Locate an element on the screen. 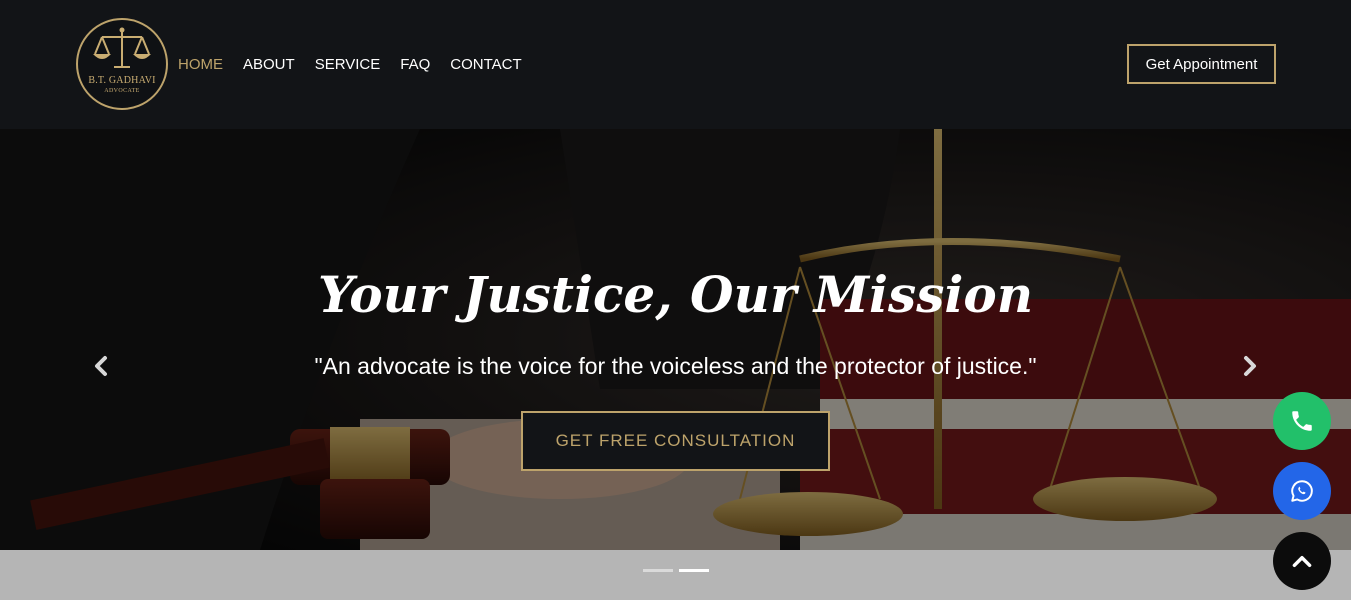  chevron-left-icon is located at coordinates (101, 366).